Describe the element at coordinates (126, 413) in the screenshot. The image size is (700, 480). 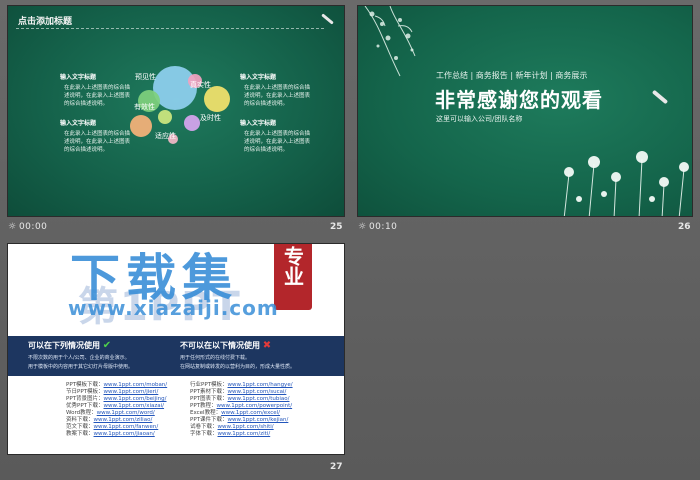
I see `resource-link: www.1ppt.com/word/` at that location.